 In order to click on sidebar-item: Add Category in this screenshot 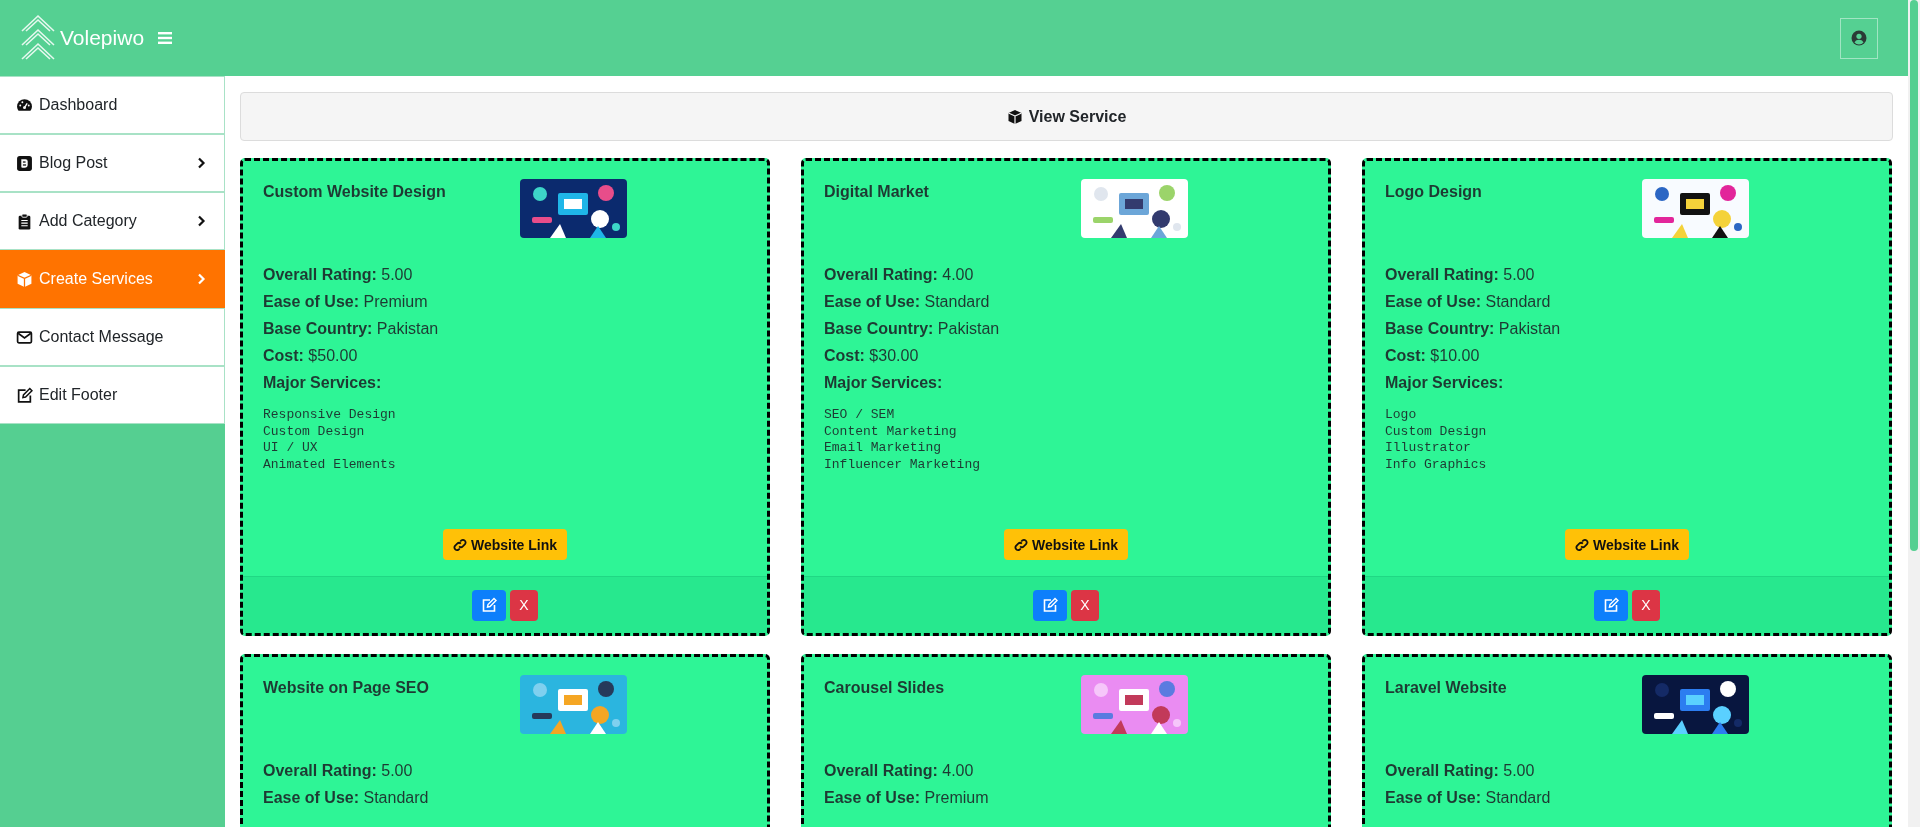, I will do `click(112, 221)`.